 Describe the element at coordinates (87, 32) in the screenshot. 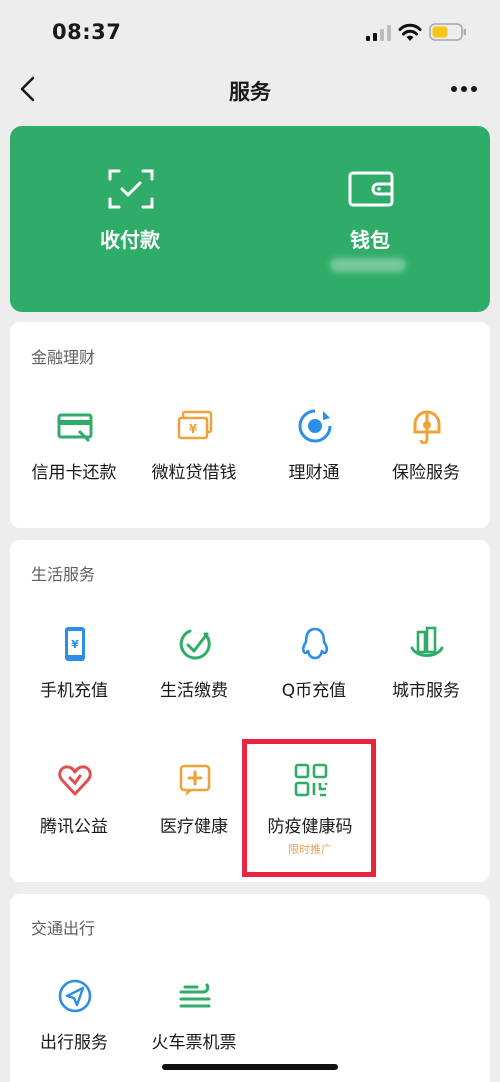

I see `status-time: 08:37` at that location.